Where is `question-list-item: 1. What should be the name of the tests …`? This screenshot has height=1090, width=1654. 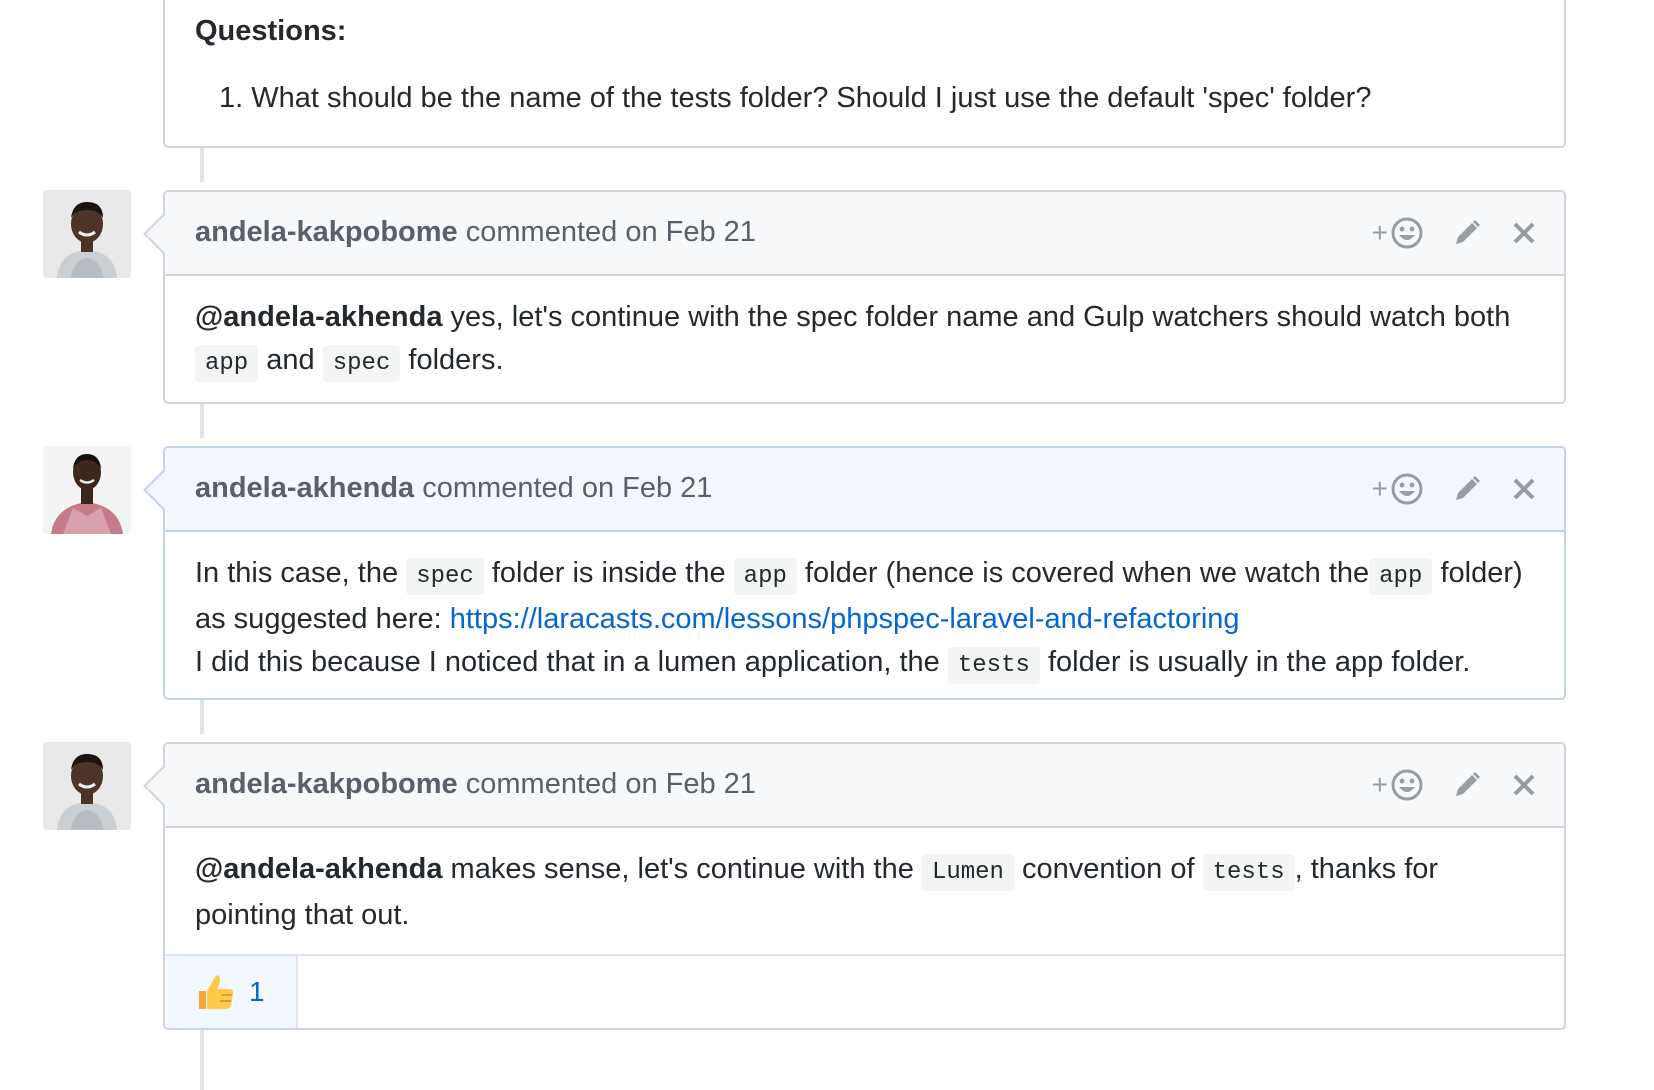 question-list-item: 1. What should be the name of the tests … is located at coordinates (864, 98).